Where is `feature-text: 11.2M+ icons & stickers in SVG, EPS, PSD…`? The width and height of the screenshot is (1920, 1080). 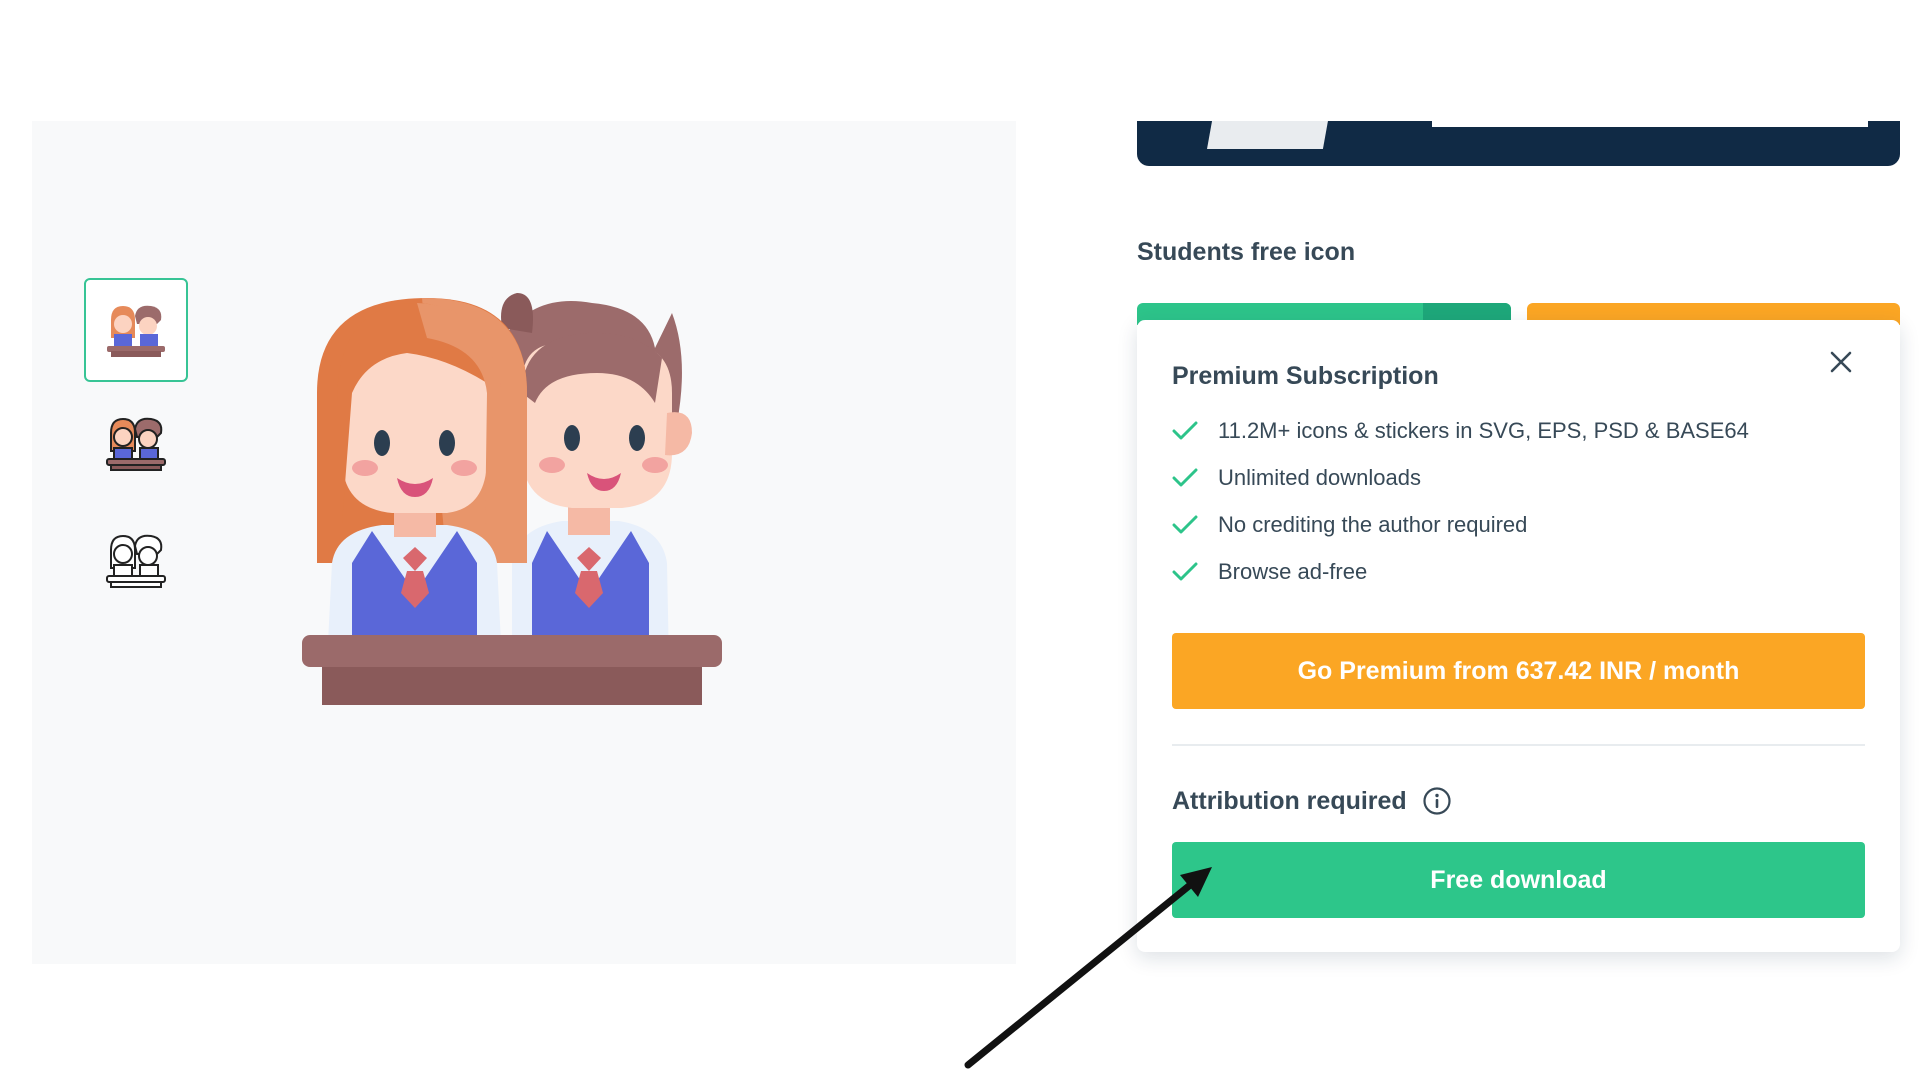
feature-text: 11.2M+ icons & stickers in SVG, EPS, PSD… is located at coordinates (1483, 430).